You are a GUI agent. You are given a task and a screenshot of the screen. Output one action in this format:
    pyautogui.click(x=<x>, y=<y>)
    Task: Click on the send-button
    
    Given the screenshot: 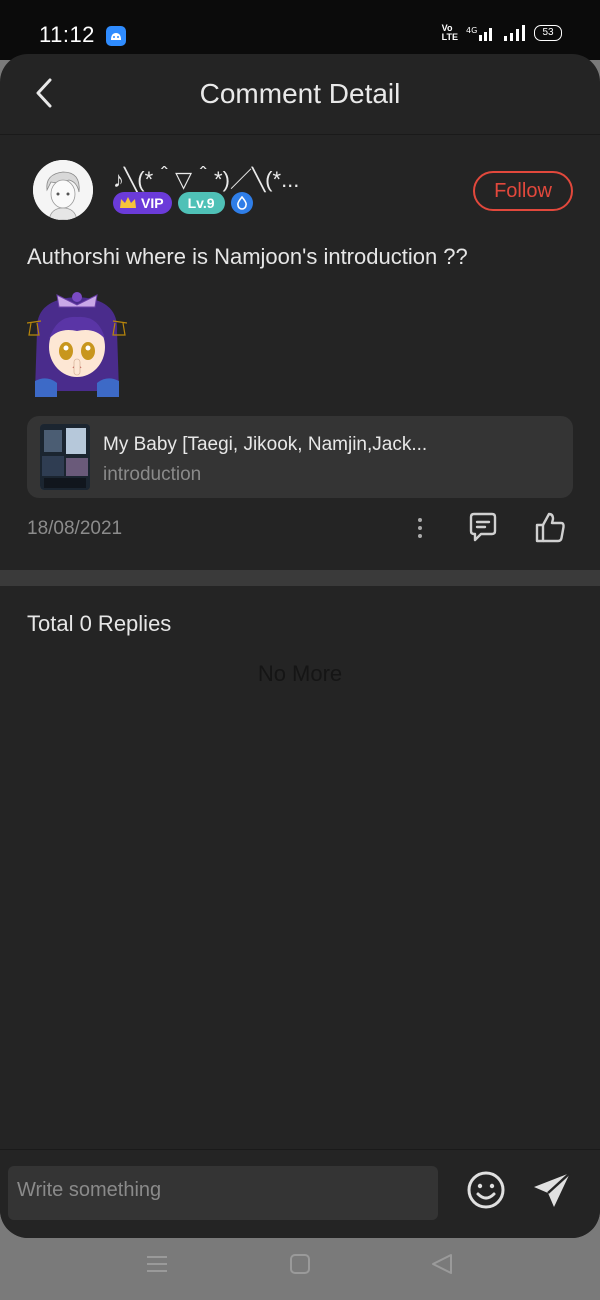 What is the action you would take?
    pyautogui.click(x=552, y=1190)
    